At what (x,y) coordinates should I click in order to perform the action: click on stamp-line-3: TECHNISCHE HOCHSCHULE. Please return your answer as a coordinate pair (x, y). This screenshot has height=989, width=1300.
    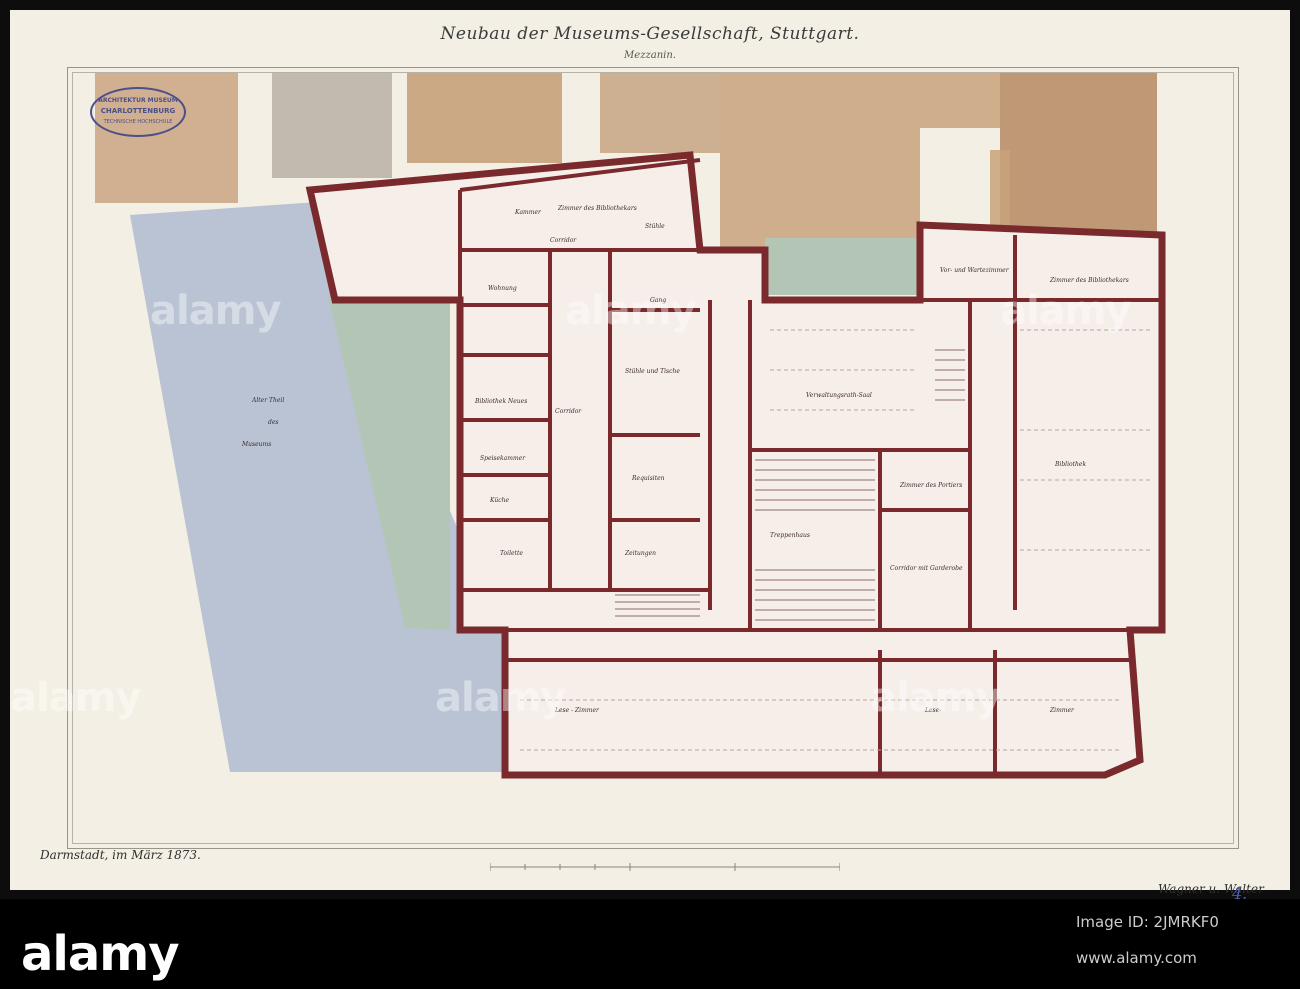
    Looking at the image, I should click on (138, 122).